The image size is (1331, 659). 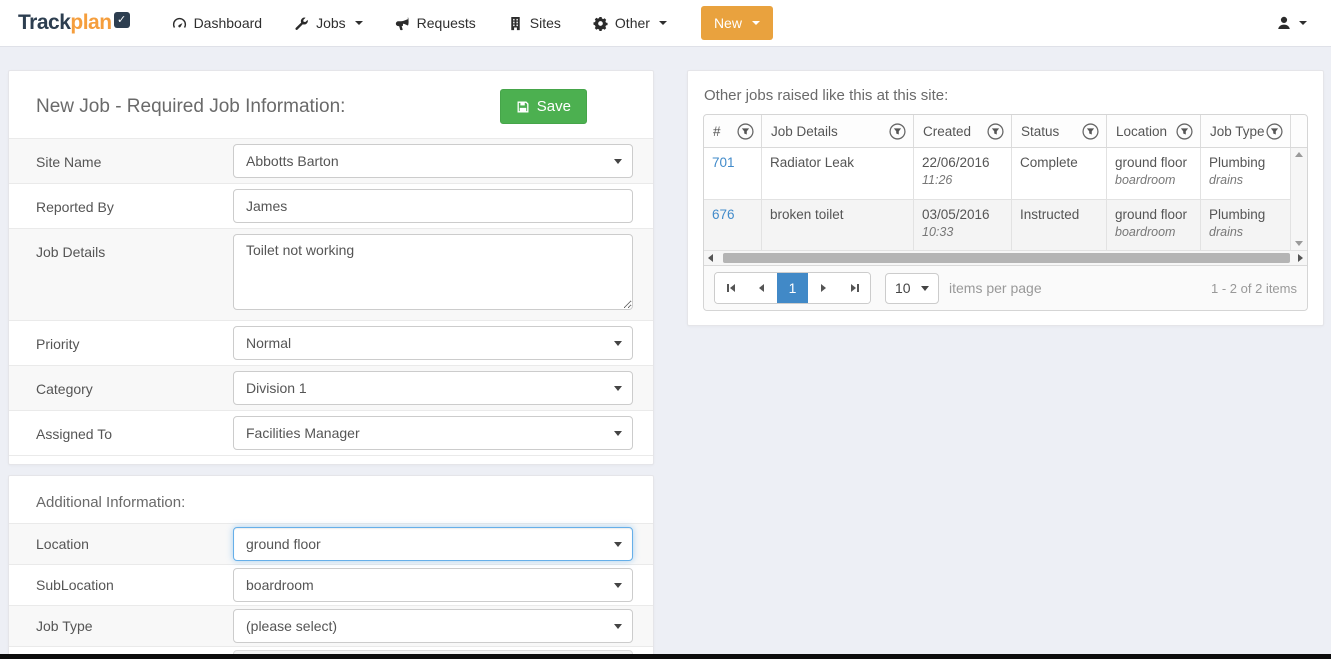 What do you see at coordinates (433, 544) in the screenshot?
I see `location-select: ground floor` at bounding box center [433, 544].